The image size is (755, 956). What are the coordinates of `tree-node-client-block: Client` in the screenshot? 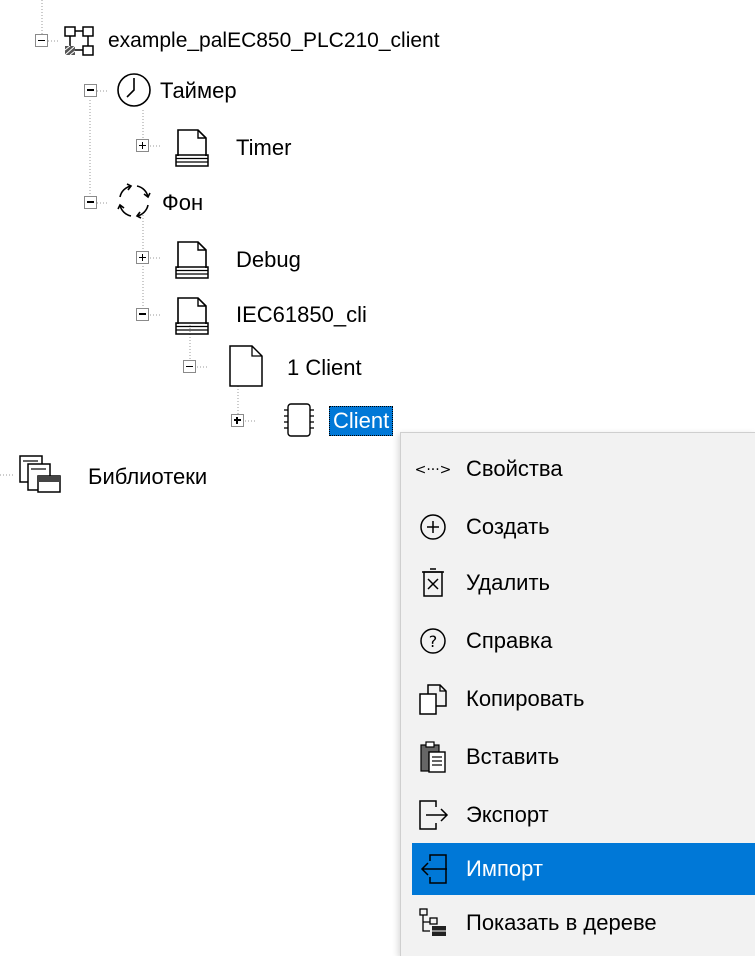 It's located at (361, 421).